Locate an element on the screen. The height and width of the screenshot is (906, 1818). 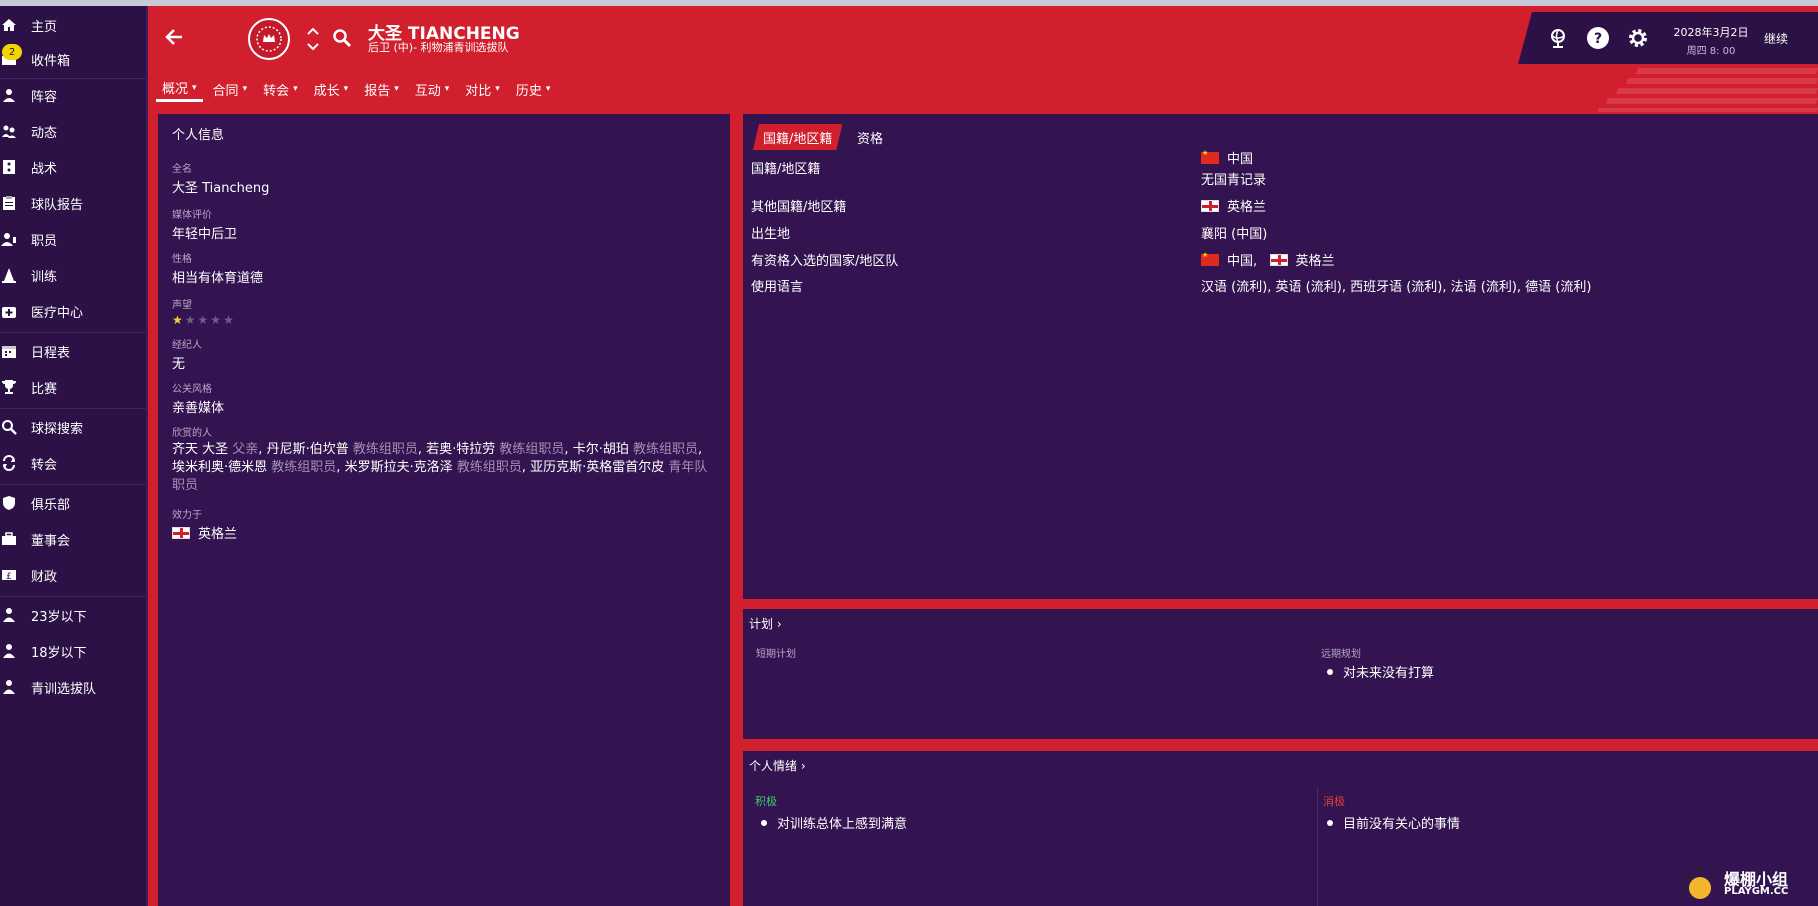
crest-emblem-icon is located at coordinates (269, 39).